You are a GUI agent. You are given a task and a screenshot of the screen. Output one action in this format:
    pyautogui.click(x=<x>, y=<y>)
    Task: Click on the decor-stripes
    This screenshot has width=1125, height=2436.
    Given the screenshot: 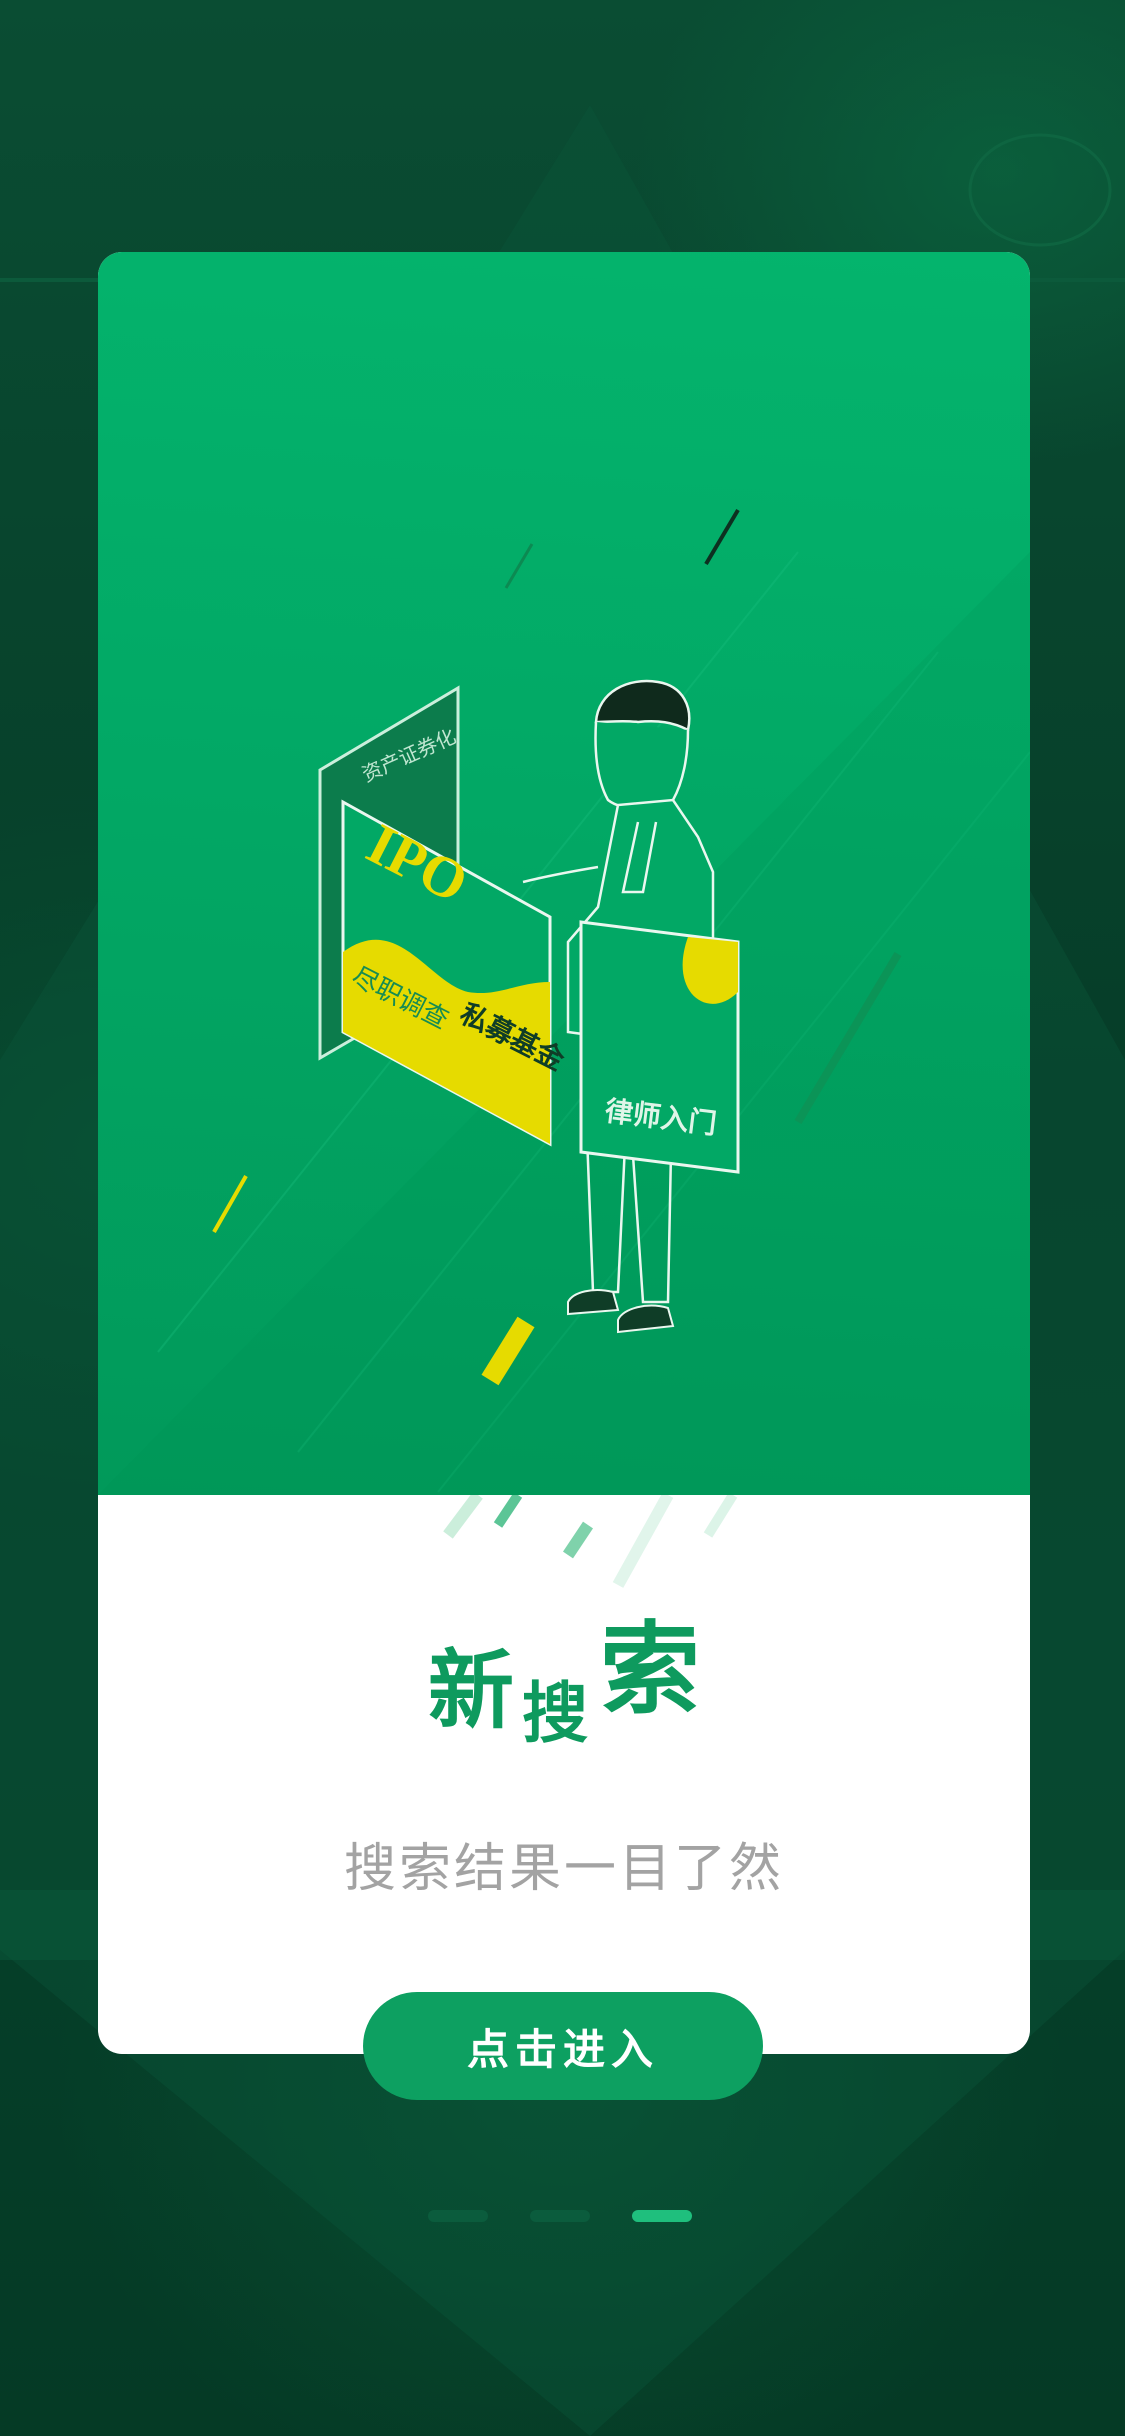 What is the action you would take?
    pyautogui.click(x=590, y=1541)
    